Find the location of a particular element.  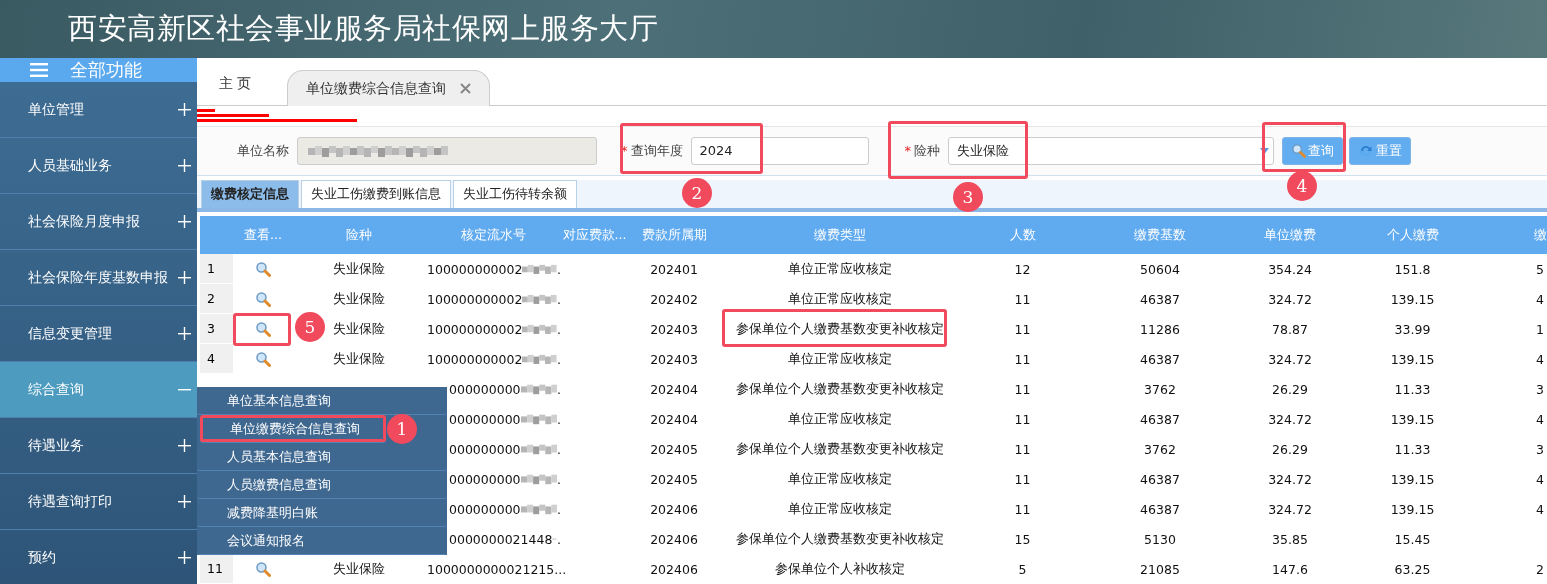

sub-tab: 失业工伤待转余额 is located at coordinates (515, 194).